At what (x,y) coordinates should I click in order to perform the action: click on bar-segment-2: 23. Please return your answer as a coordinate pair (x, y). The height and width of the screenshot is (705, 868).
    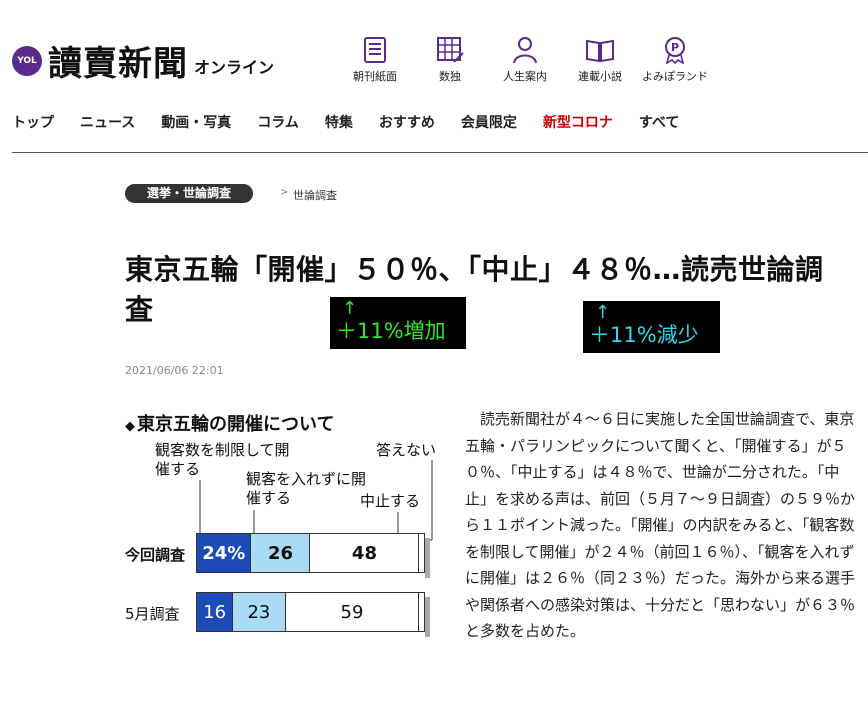
    Looking at the image, I should click on (259, 612).